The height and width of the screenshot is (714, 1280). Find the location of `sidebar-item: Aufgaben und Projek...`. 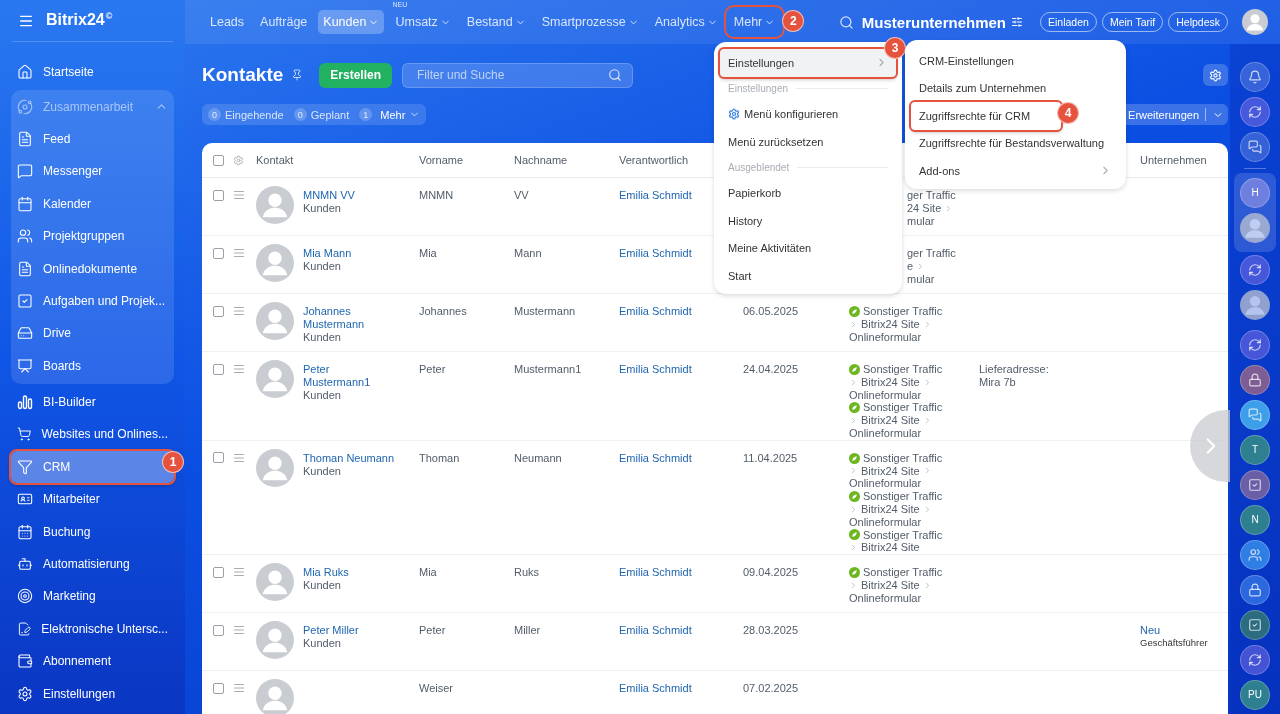

sidebar-item: Aufgaben und Projek... is located at coordinates (92, 301).